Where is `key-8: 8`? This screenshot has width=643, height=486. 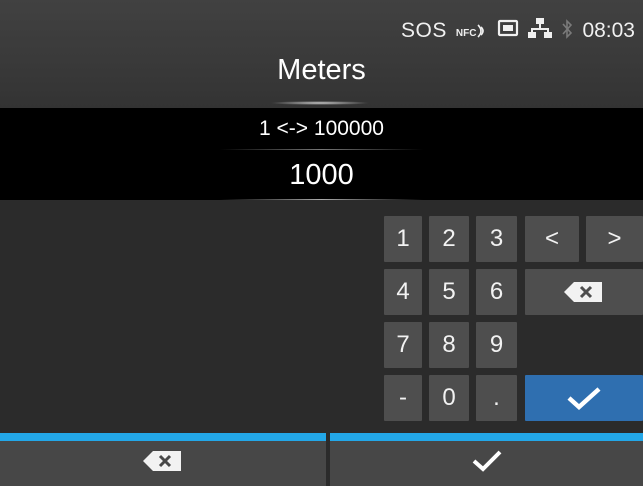 key-8: 8 is located at coordinates (449, 345).